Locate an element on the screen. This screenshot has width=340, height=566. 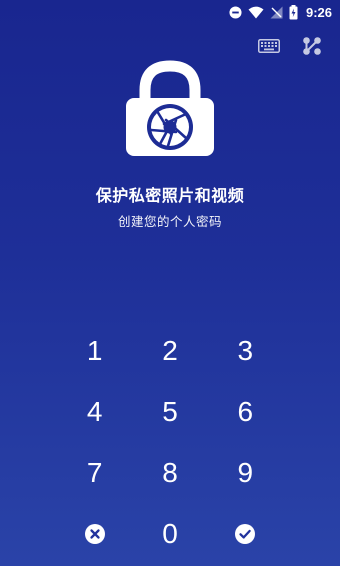
key-1: 1 is located at coordinates (94, 350).